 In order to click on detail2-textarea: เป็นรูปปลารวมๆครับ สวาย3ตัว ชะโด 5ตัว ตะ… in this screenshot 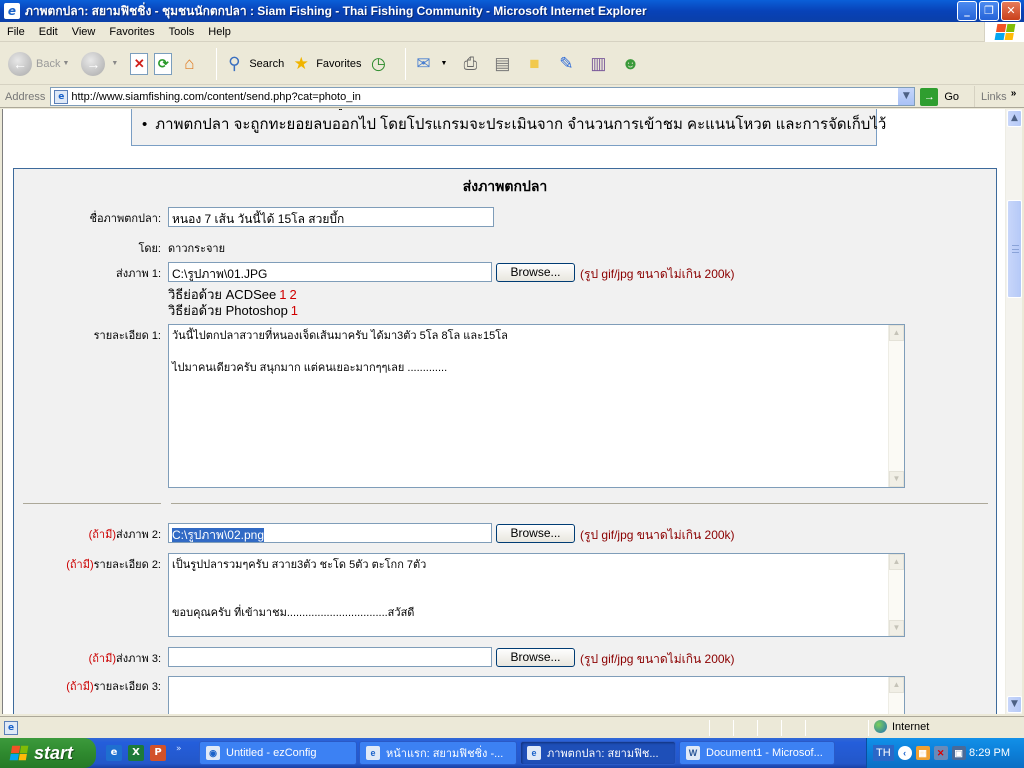, I will do `click(536, 595)`.